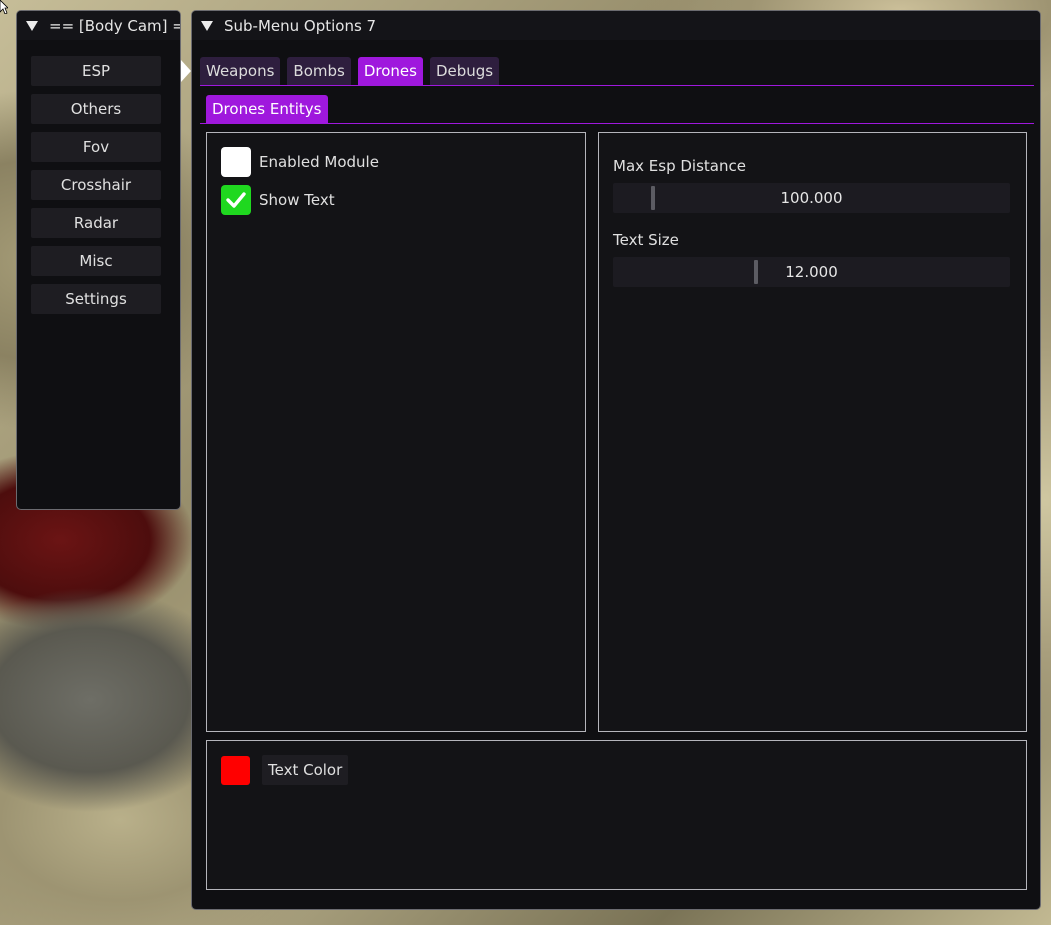 This screenshot has width=1051, height=925. What do you see at coordinates (240, 71) in the screenshot?
I see `tab-weapons: Weapons` at bounding box center [240, 71].